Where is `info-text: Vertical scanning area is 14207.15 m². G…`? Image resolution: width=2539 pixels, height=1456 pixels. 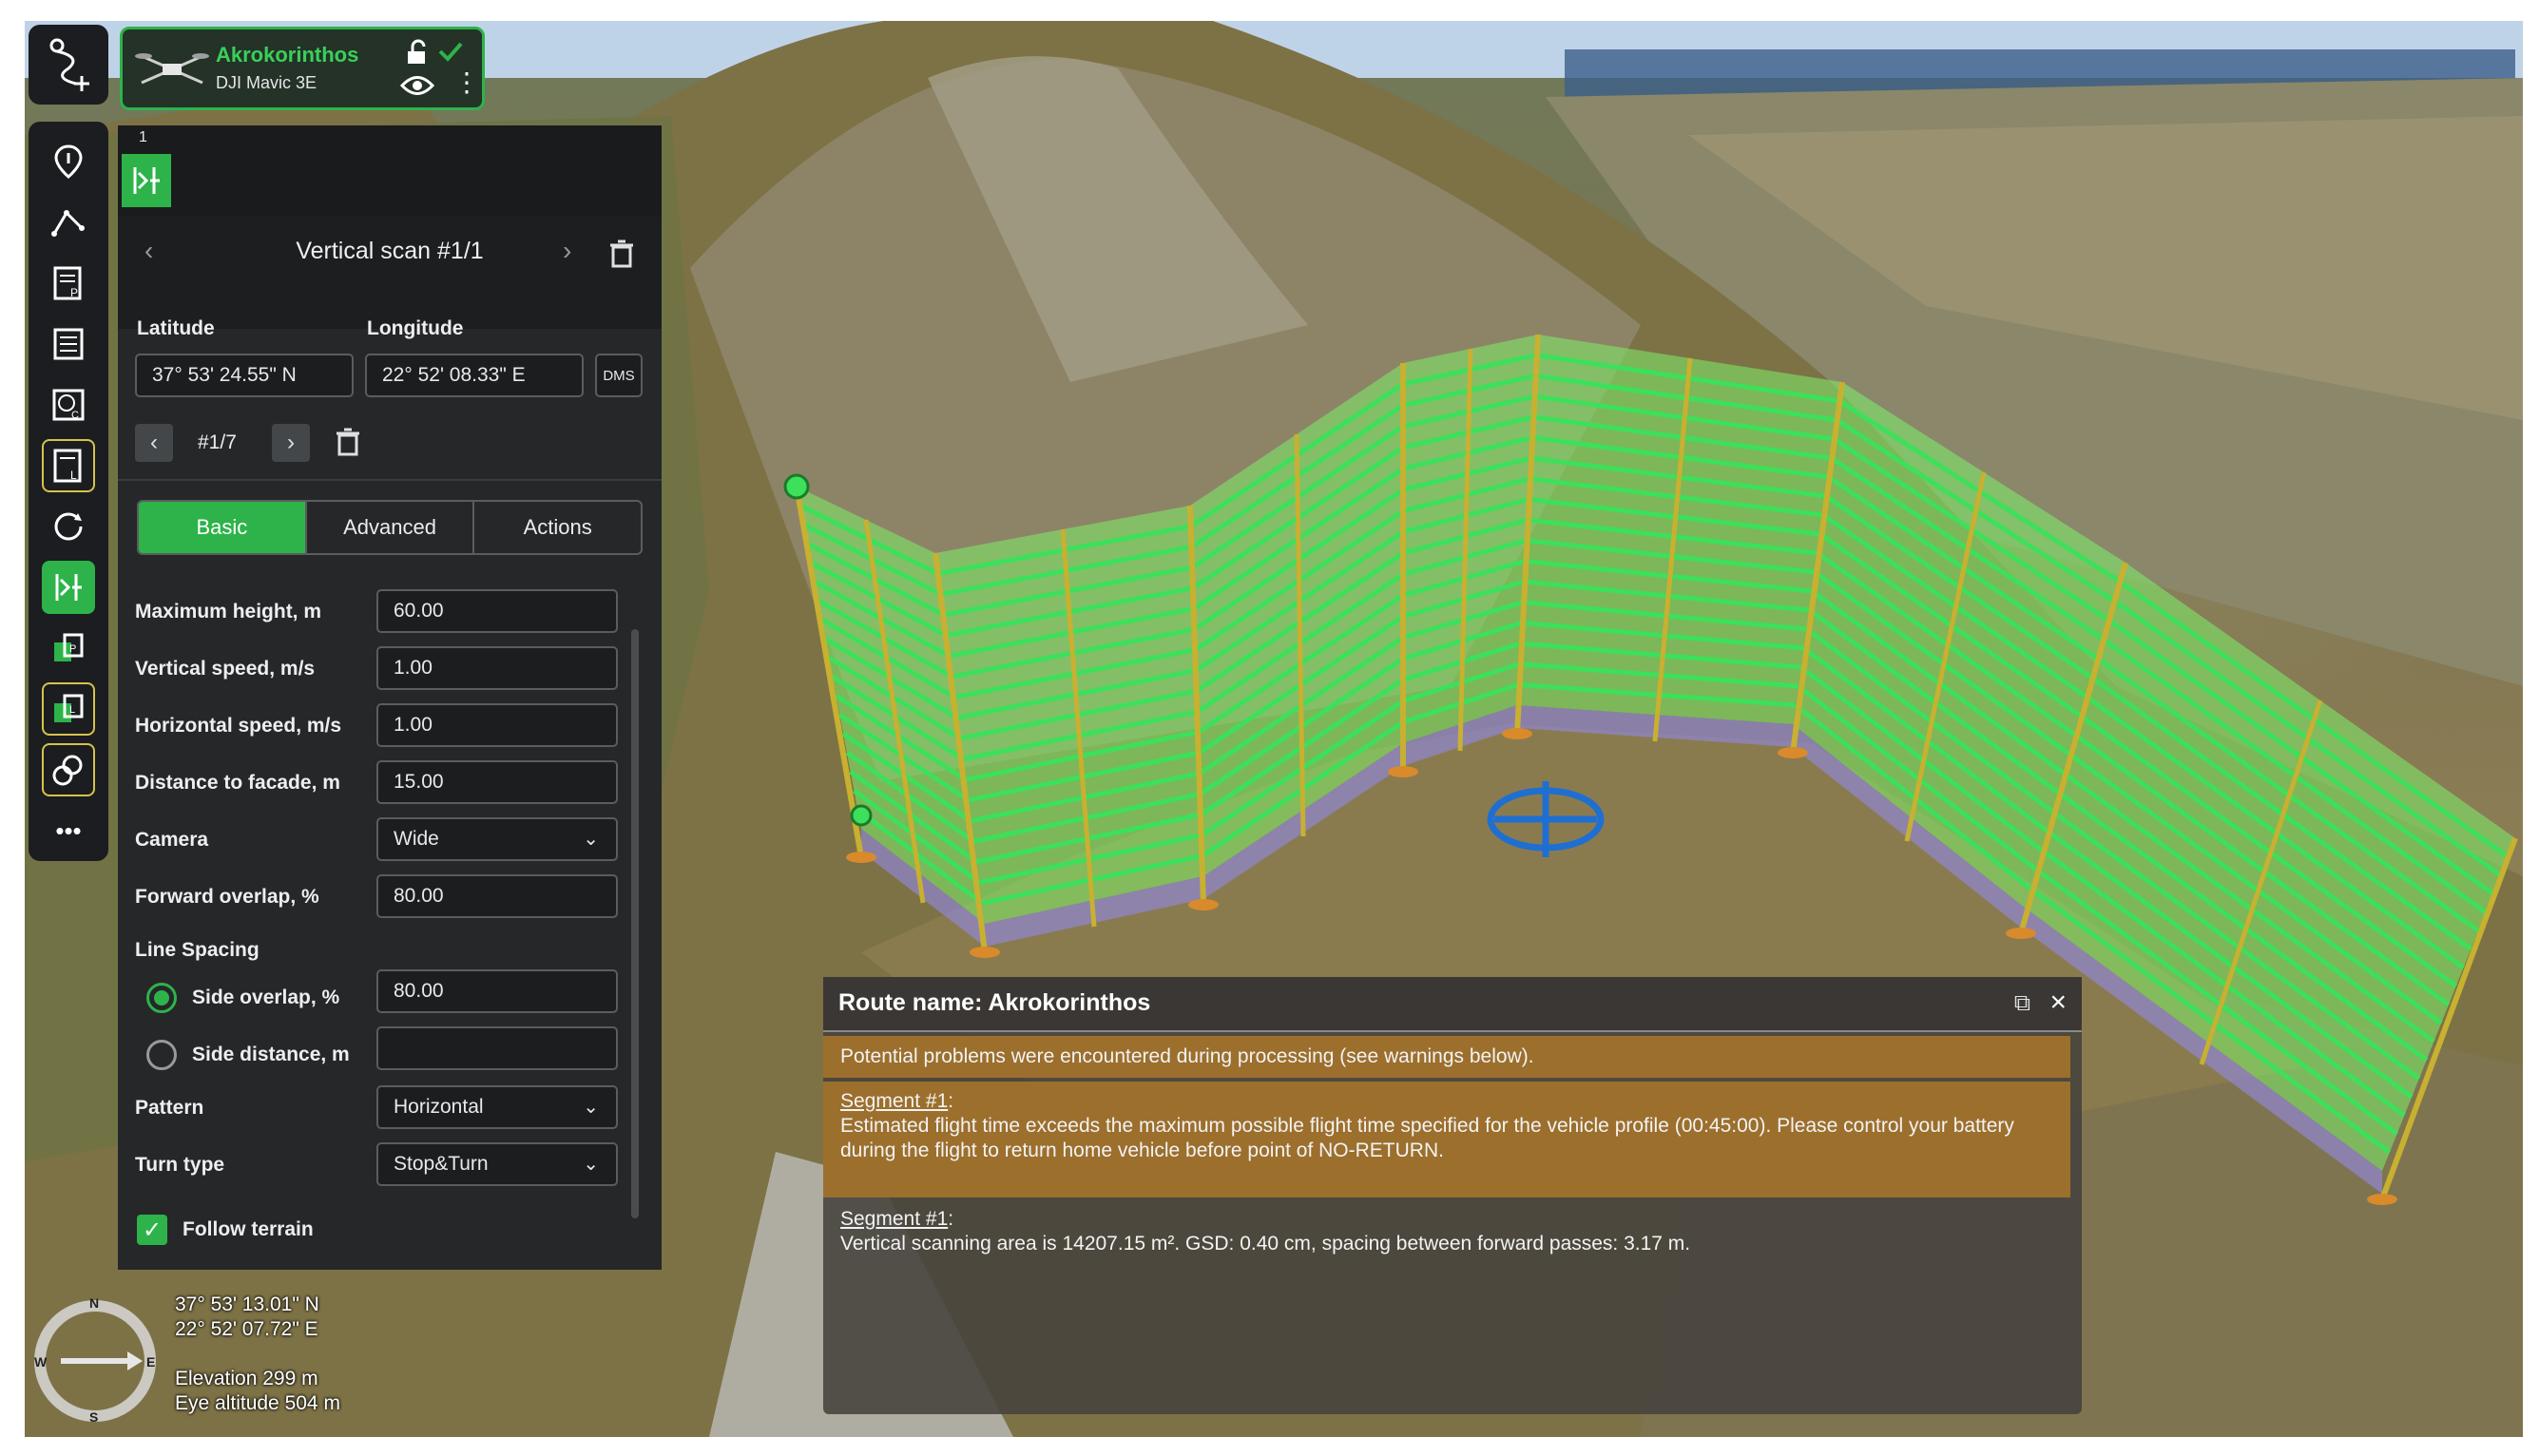
info-text: Vertical scanning area is 14207.15 m². G… is located at coordinates (1265, 1244).